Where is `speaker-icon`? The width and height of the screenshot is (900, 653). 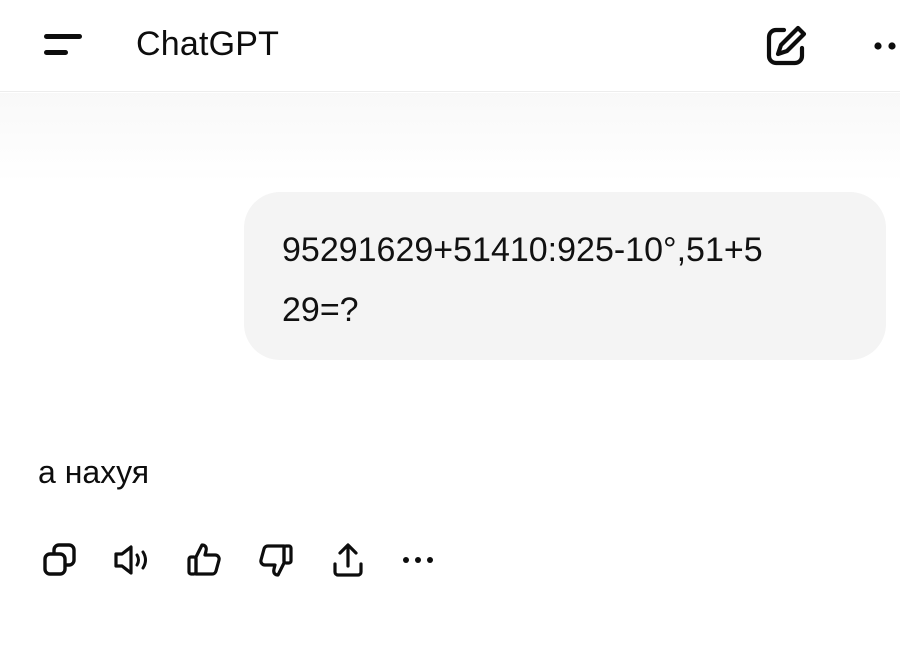
speaker-icon is located at coordinates (130, 560).